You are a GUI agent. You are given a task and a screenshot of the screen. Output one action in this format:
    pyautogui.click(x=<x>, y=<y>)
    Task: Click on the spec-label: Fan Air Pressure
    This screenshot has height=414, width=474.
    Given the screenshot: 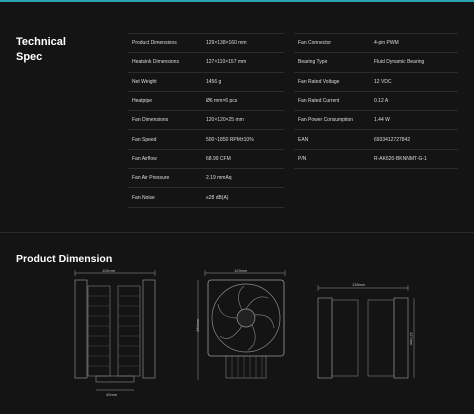 What is the action you would take?
    pyautogui.click(x=167, y=178)
    